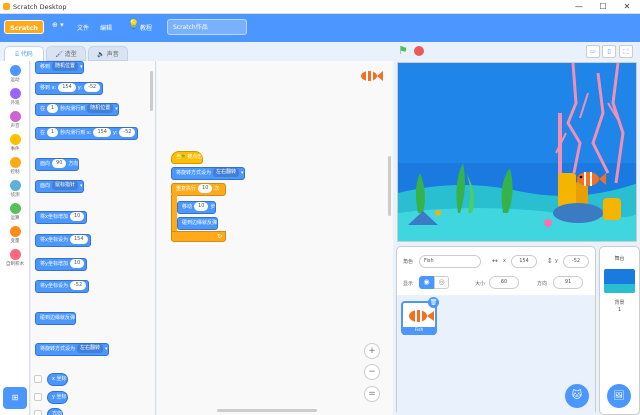  Describe the element at coordinates (58, 25) in the screenshot. I see `language-globe-icon: ⊕ ▾` at that location.